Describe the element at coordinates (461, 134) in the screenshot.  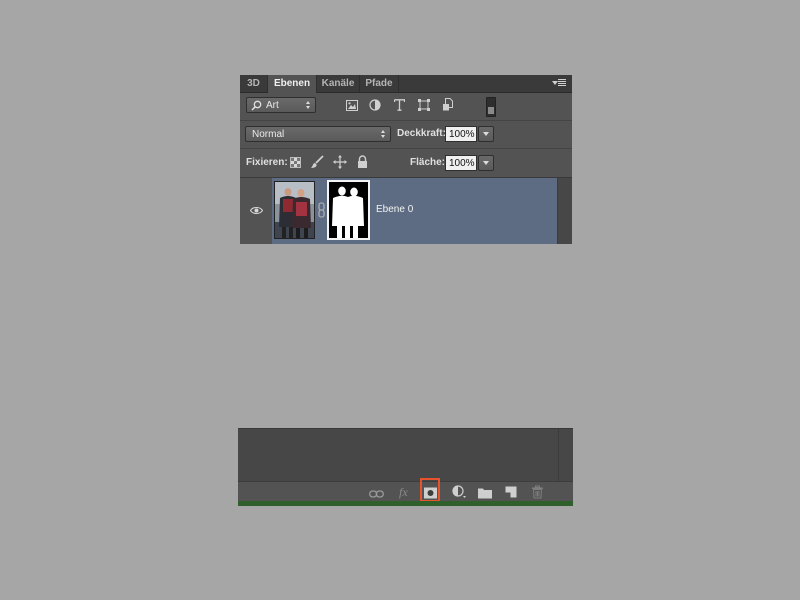
I see `opacity-field: 100%` at that location.